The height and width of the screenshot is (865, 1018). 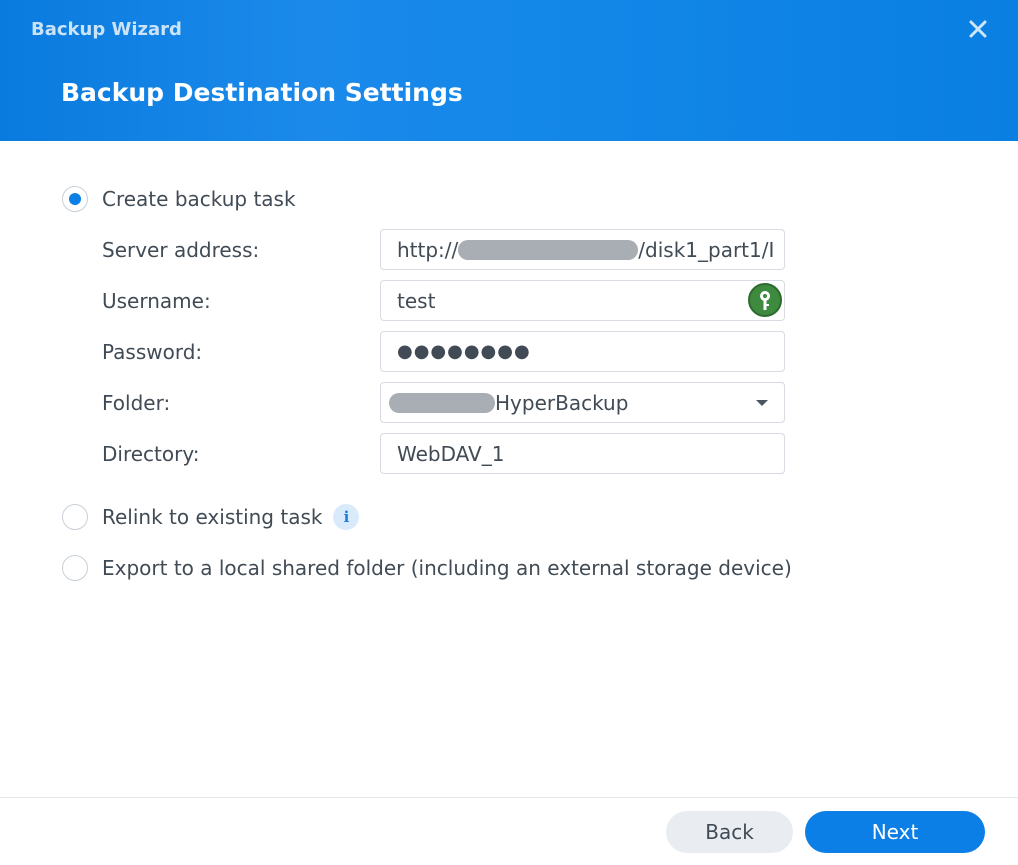 What do you see at coordinates (152, 352) in the screenshot?
I see `password-label: Password:` at bounding box center [152, 352].